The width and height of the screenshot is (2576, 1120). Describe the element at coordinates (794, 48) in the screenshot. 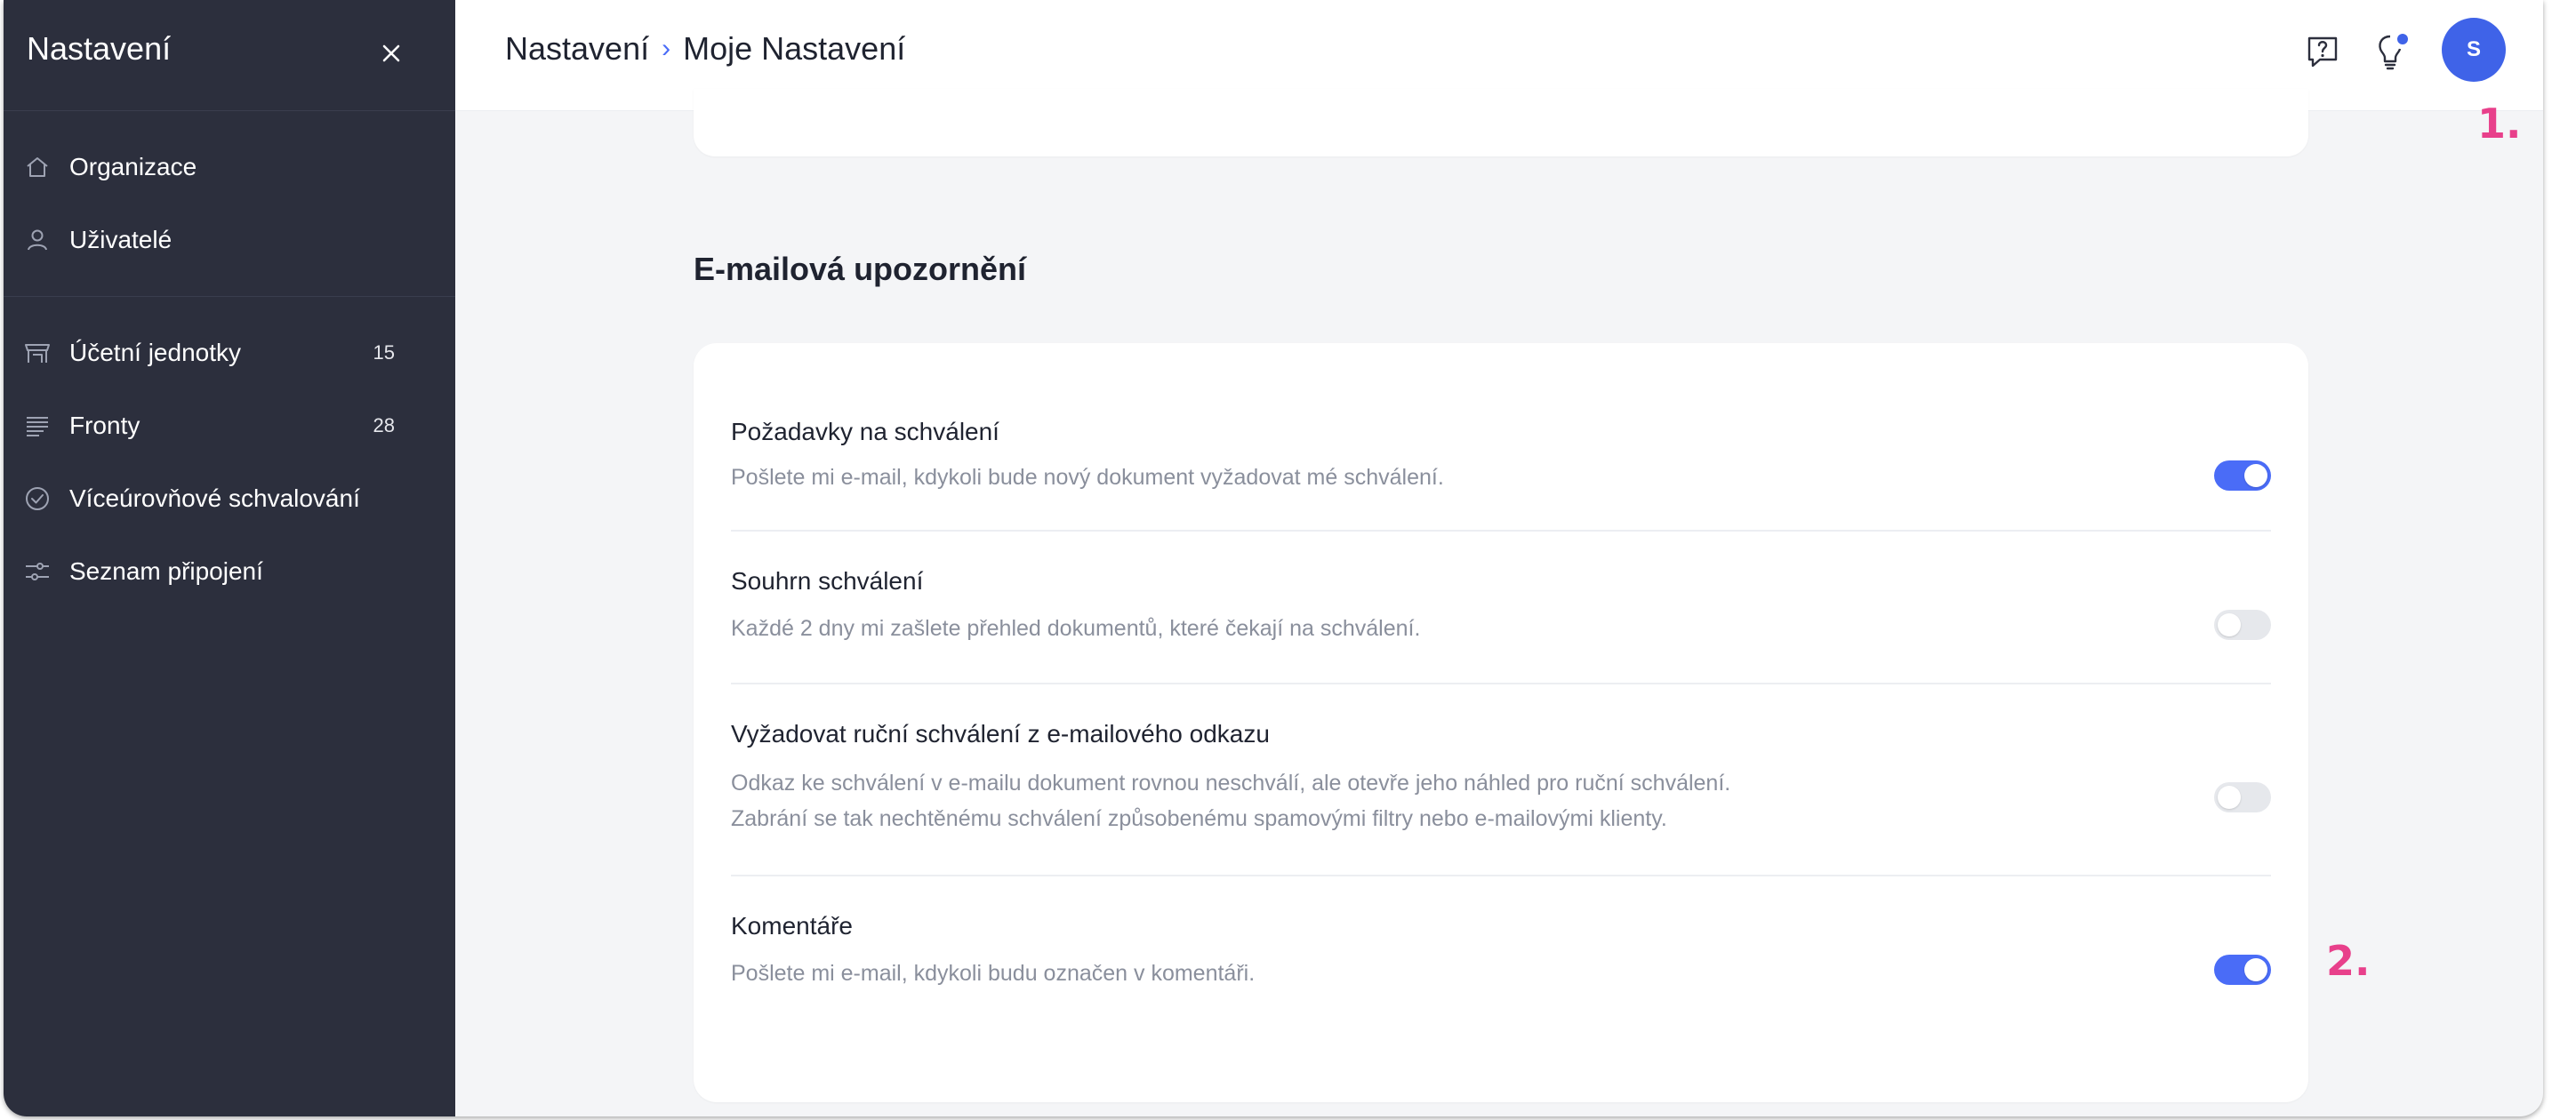

I see `breadcrumb-current: Moje Nastavení` at that location.